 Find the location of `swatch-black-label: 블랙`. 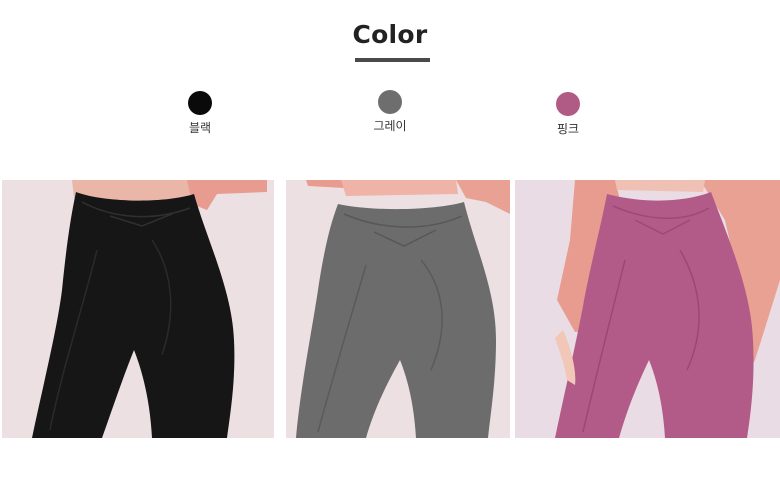

swatch-black-label: 블랙 is located at coordinates (200, 128).